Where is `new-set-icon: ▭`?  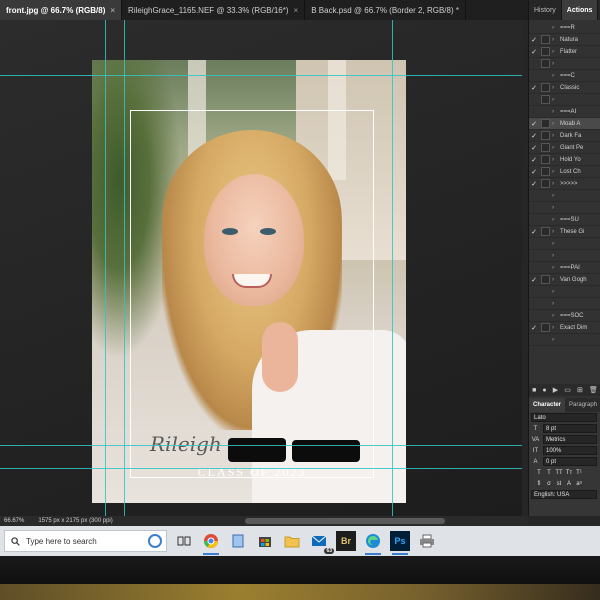 new-set-icon: ▭ is located at coordinates (567, 390).